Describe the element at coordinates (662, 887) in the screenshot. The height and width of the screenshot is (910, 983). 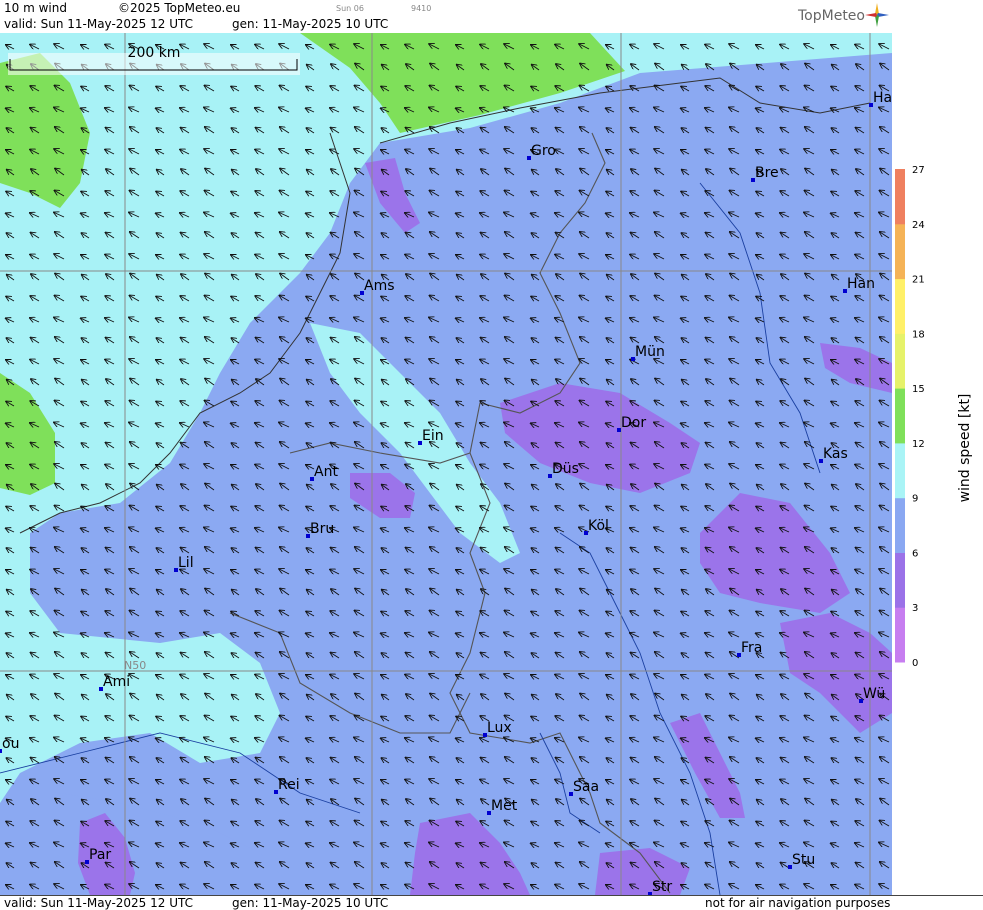
I see `city-label: Str` at that location.